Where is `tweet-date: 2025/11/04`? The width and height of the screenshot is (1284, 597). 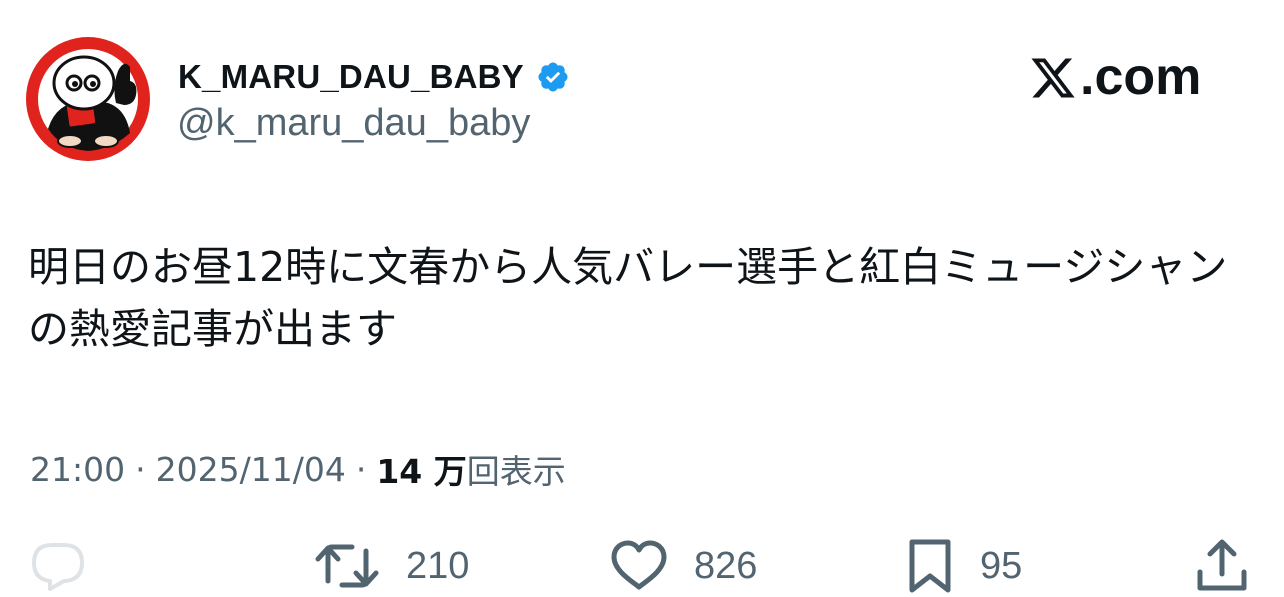
tweet-date: 2025/11/04 is located at coordinates (251, 469).